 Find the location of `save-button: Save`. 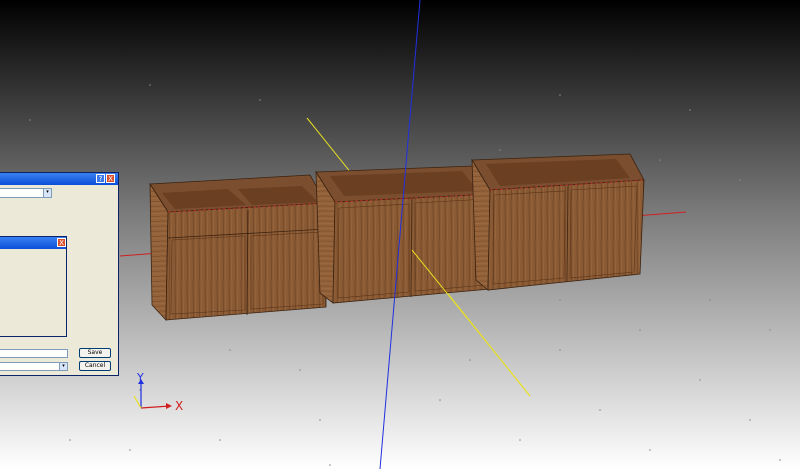

save-button: Save is located at coordinates (95, 353).